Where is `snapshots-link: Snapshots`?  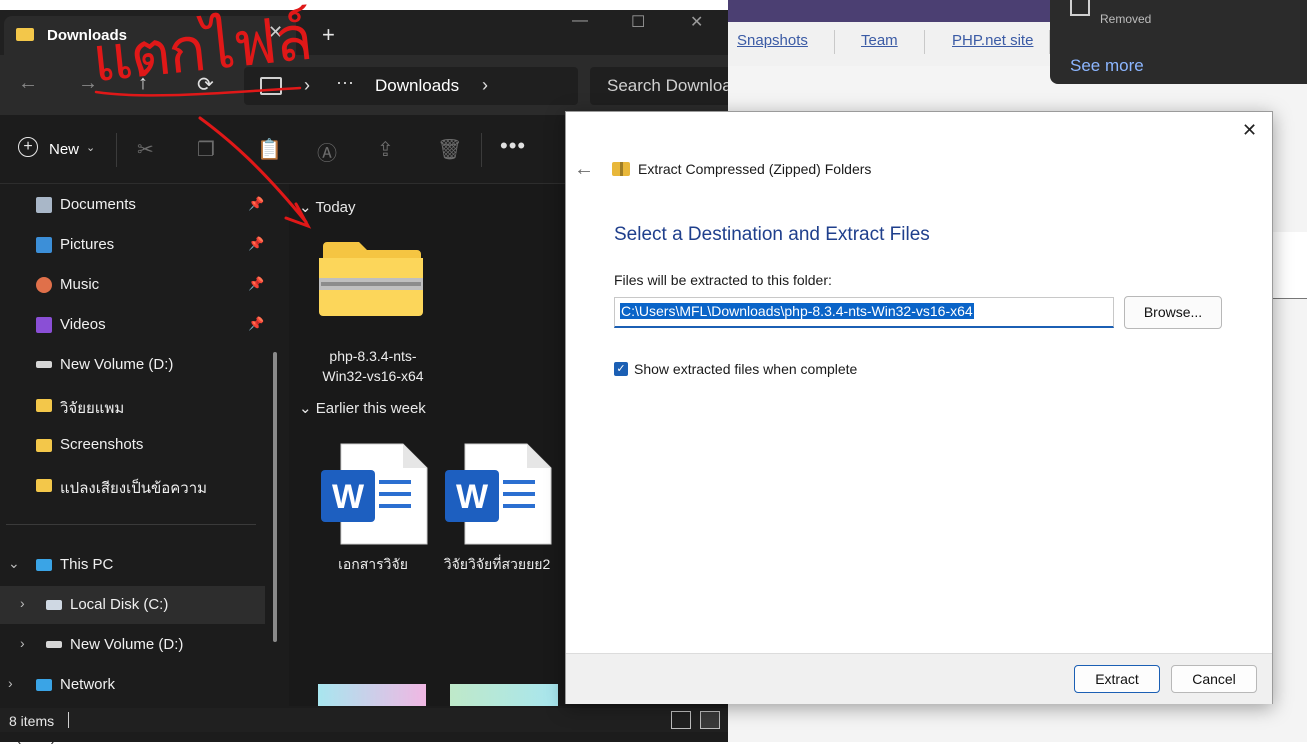
snapshots-link: Snapshots is located at coordinates (772, 40).